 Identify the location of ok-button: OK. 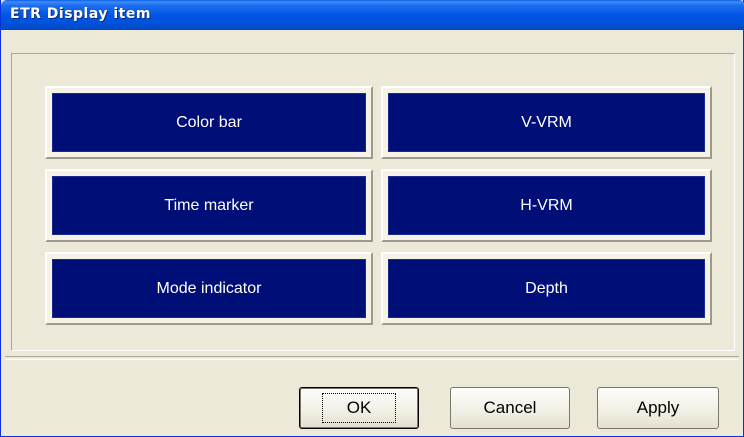
(359, 408).